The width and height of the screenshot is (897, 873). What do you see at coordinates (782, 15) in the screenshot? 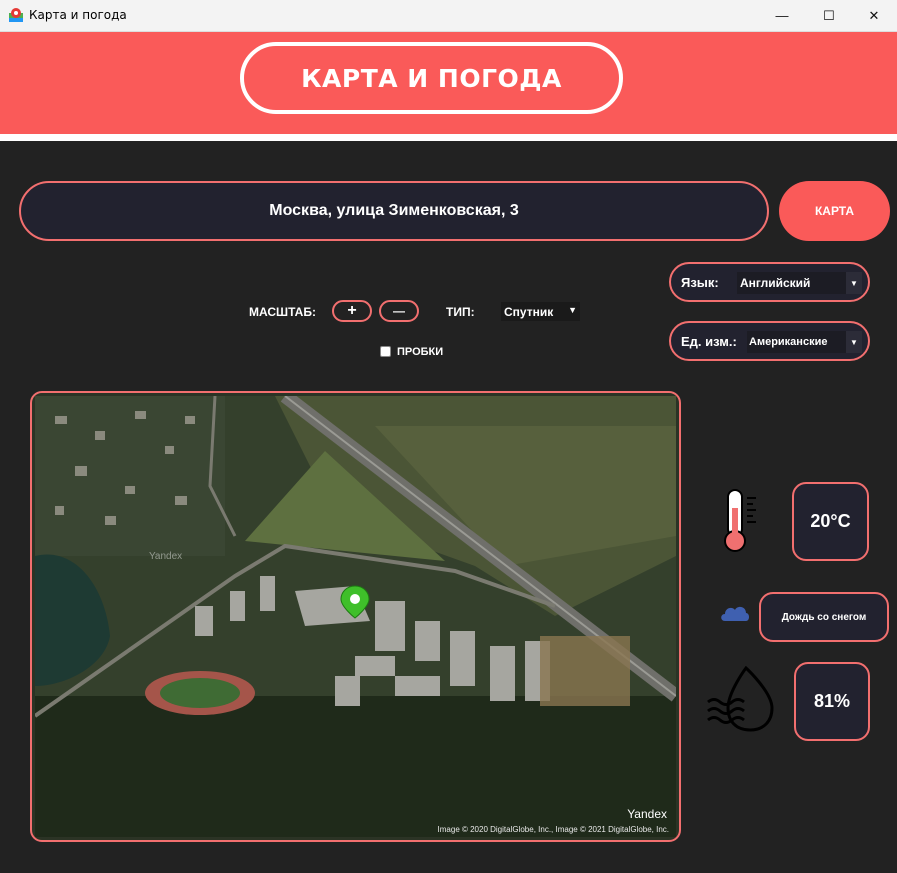
I see `minimize-button: —` at bounding box center [782, 15].